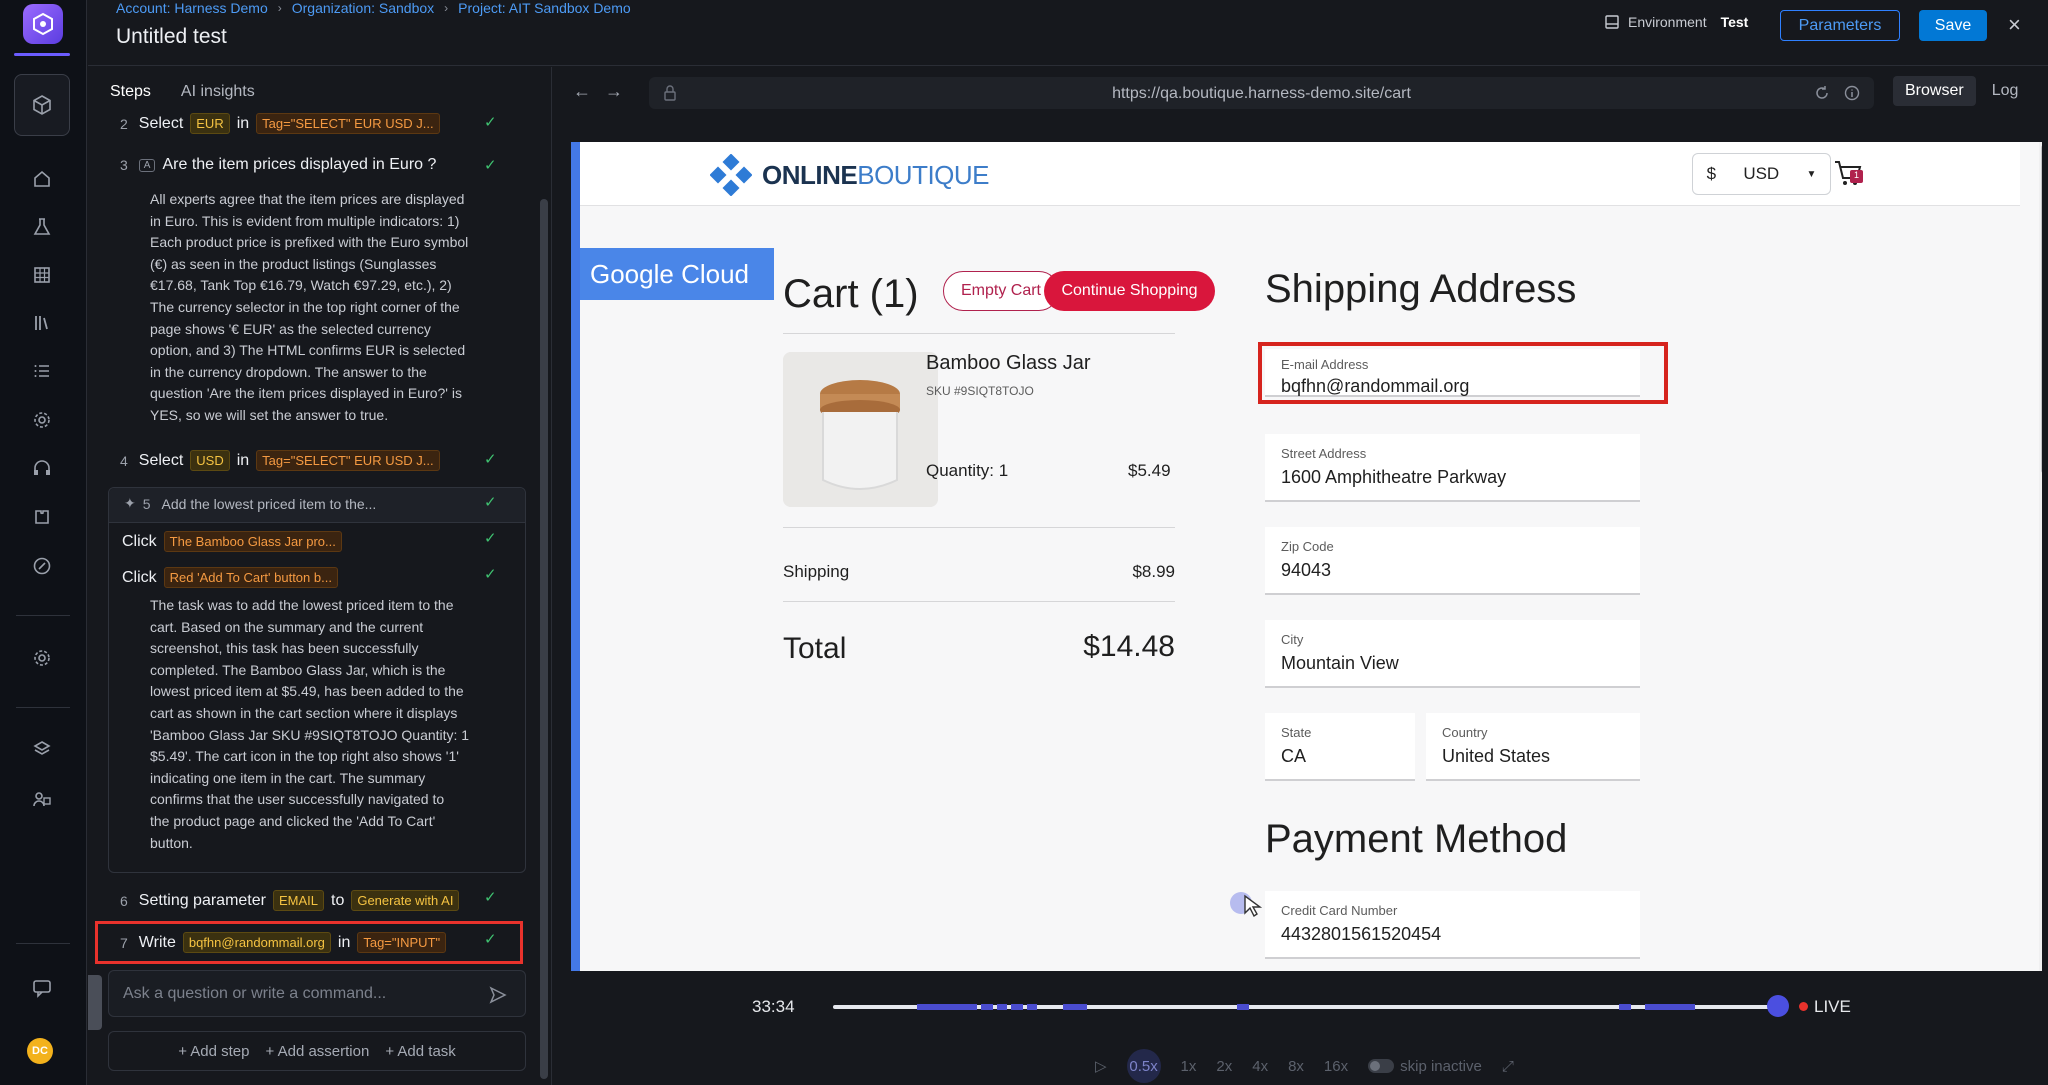 Image resolution: width=2048 pixels, height=1085 pixels. What do you see at coordinates (851, 294) in the screenshot?
I see `cart-title: Cart (1)` at bounding box center [851, 294].